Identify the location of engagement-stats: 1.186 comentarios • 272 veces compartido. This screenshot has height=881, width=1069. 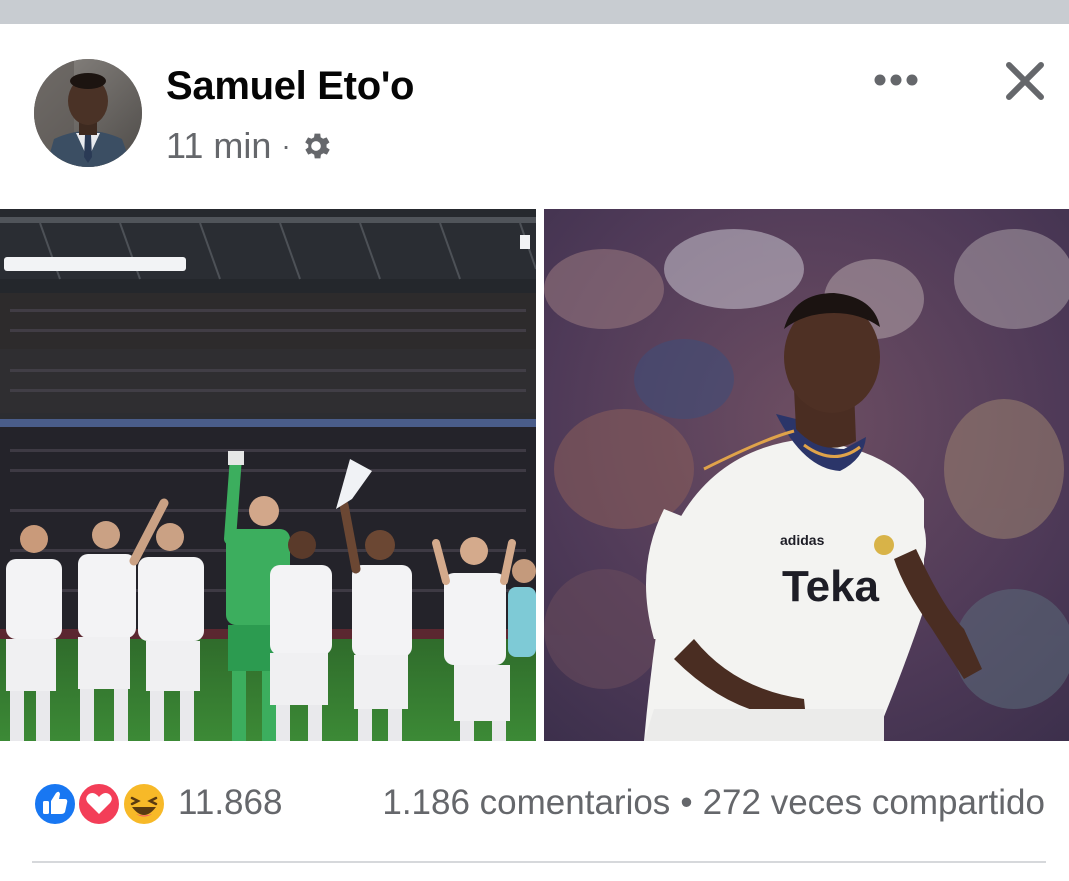
(713, 803).